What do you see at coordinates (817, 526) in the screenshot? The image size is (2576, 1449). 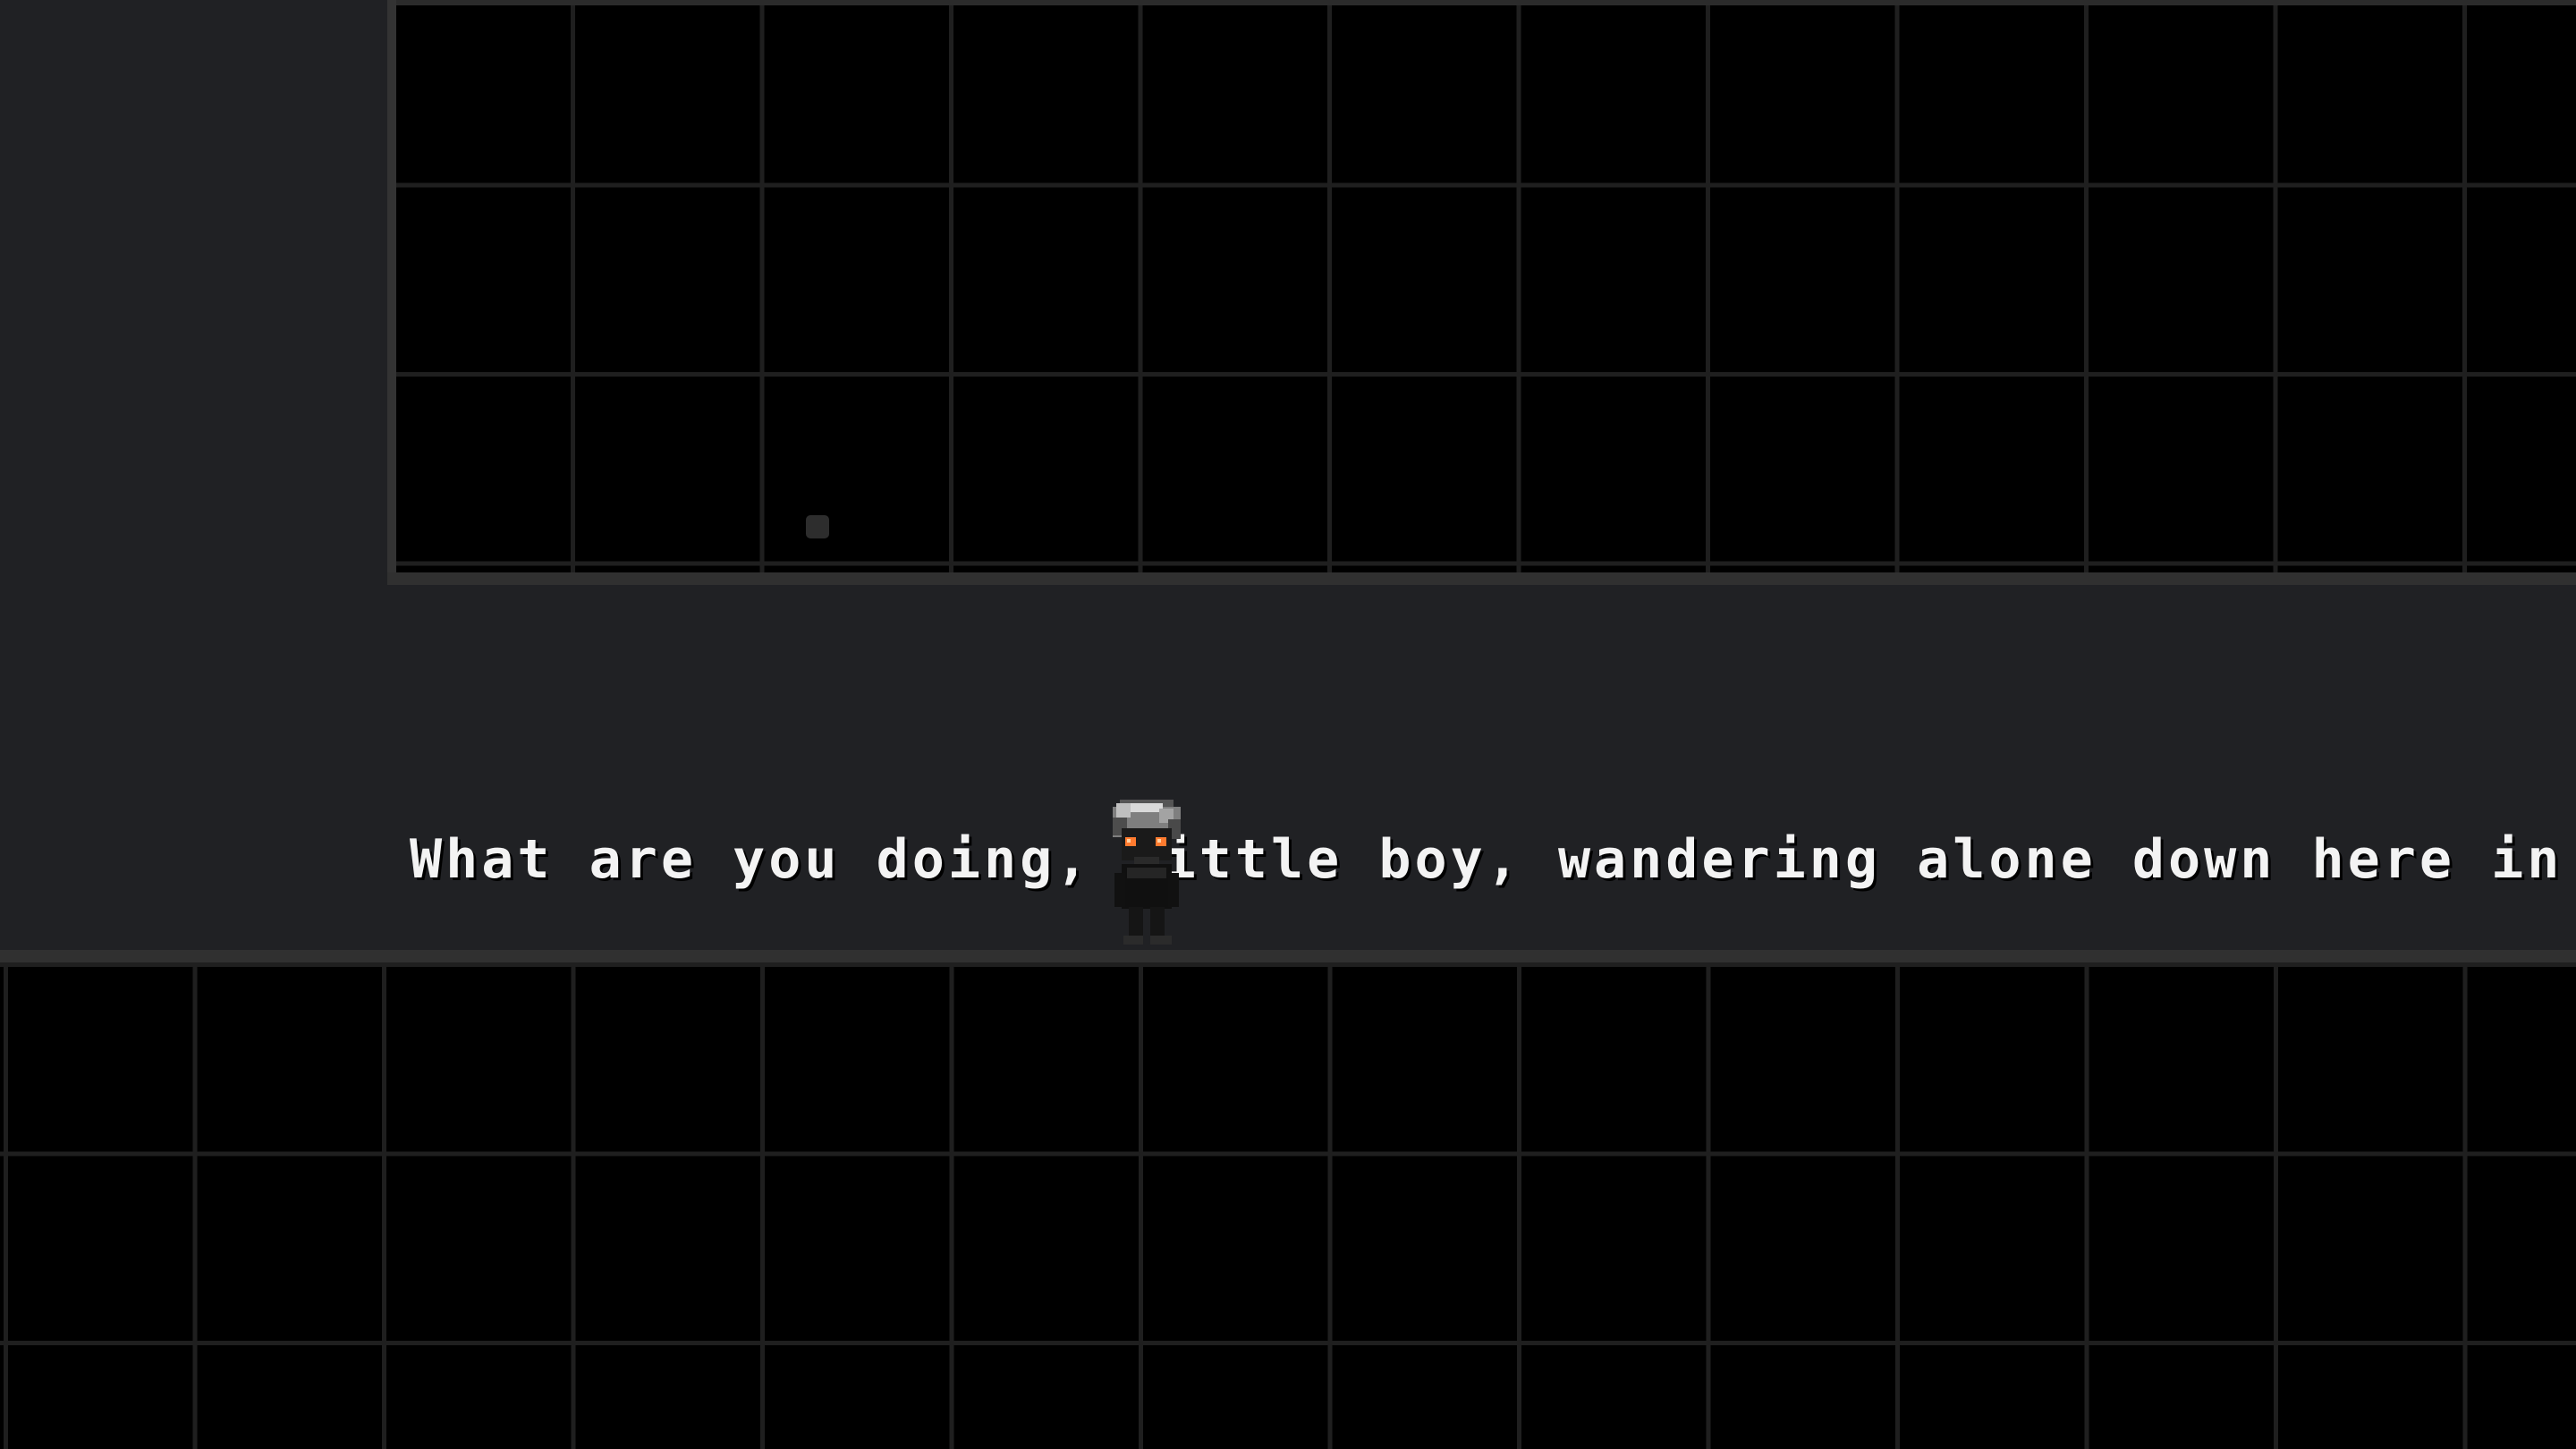 I see `corner-marker` at bounding box center [817, 526].